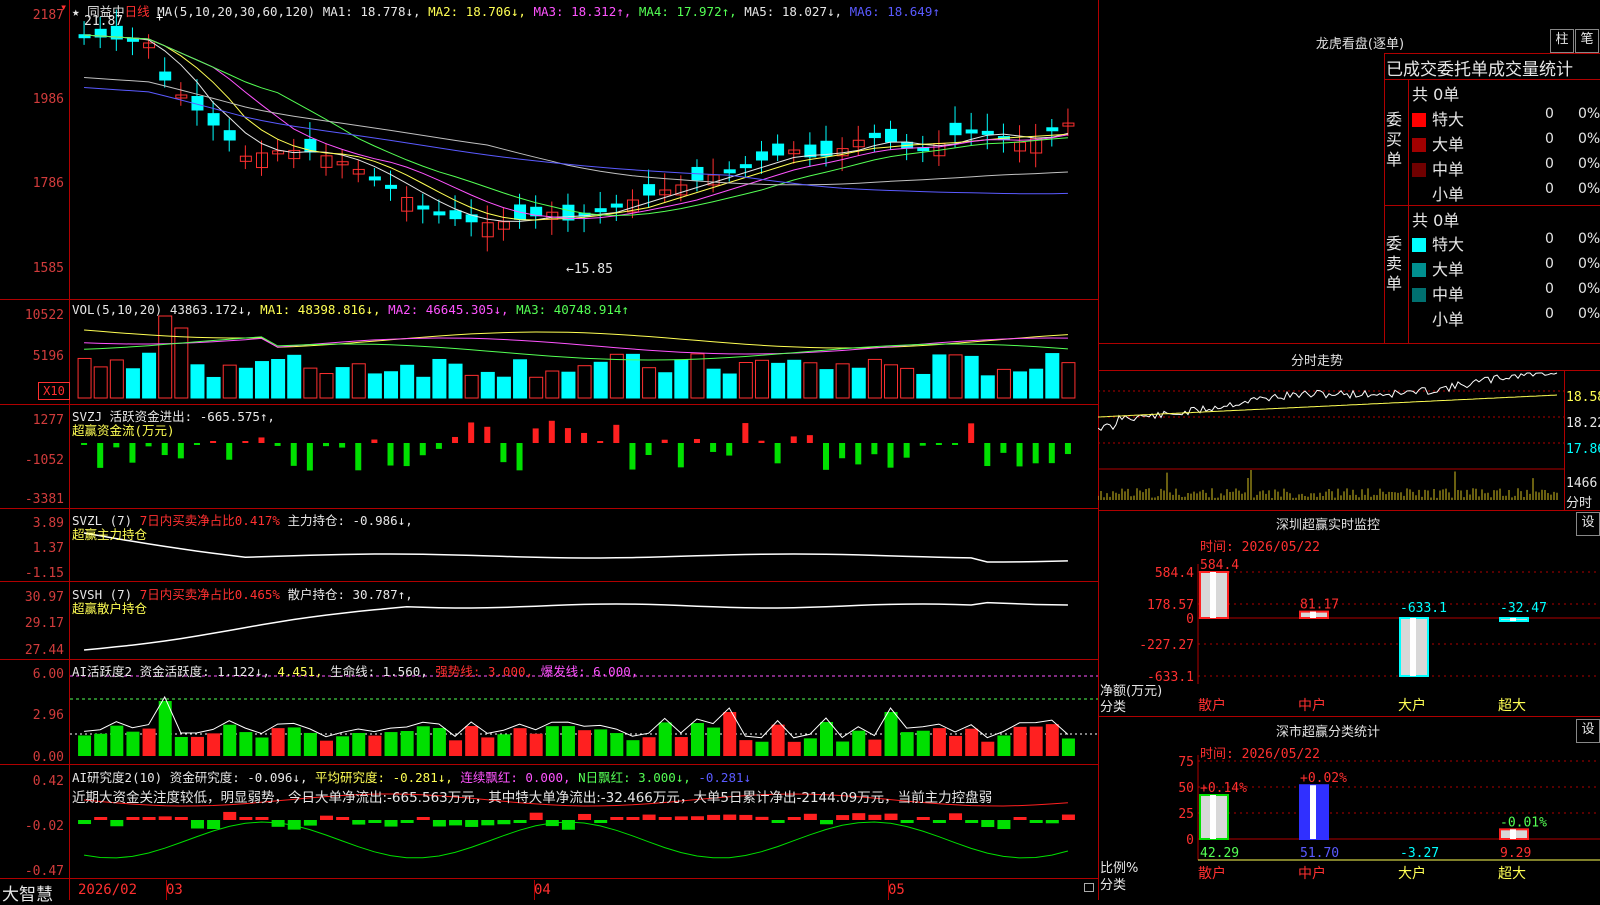 The width and height of the screenshot is (1600, 905). I want to click on vol-y-tick: 5196, so click(48, 356).